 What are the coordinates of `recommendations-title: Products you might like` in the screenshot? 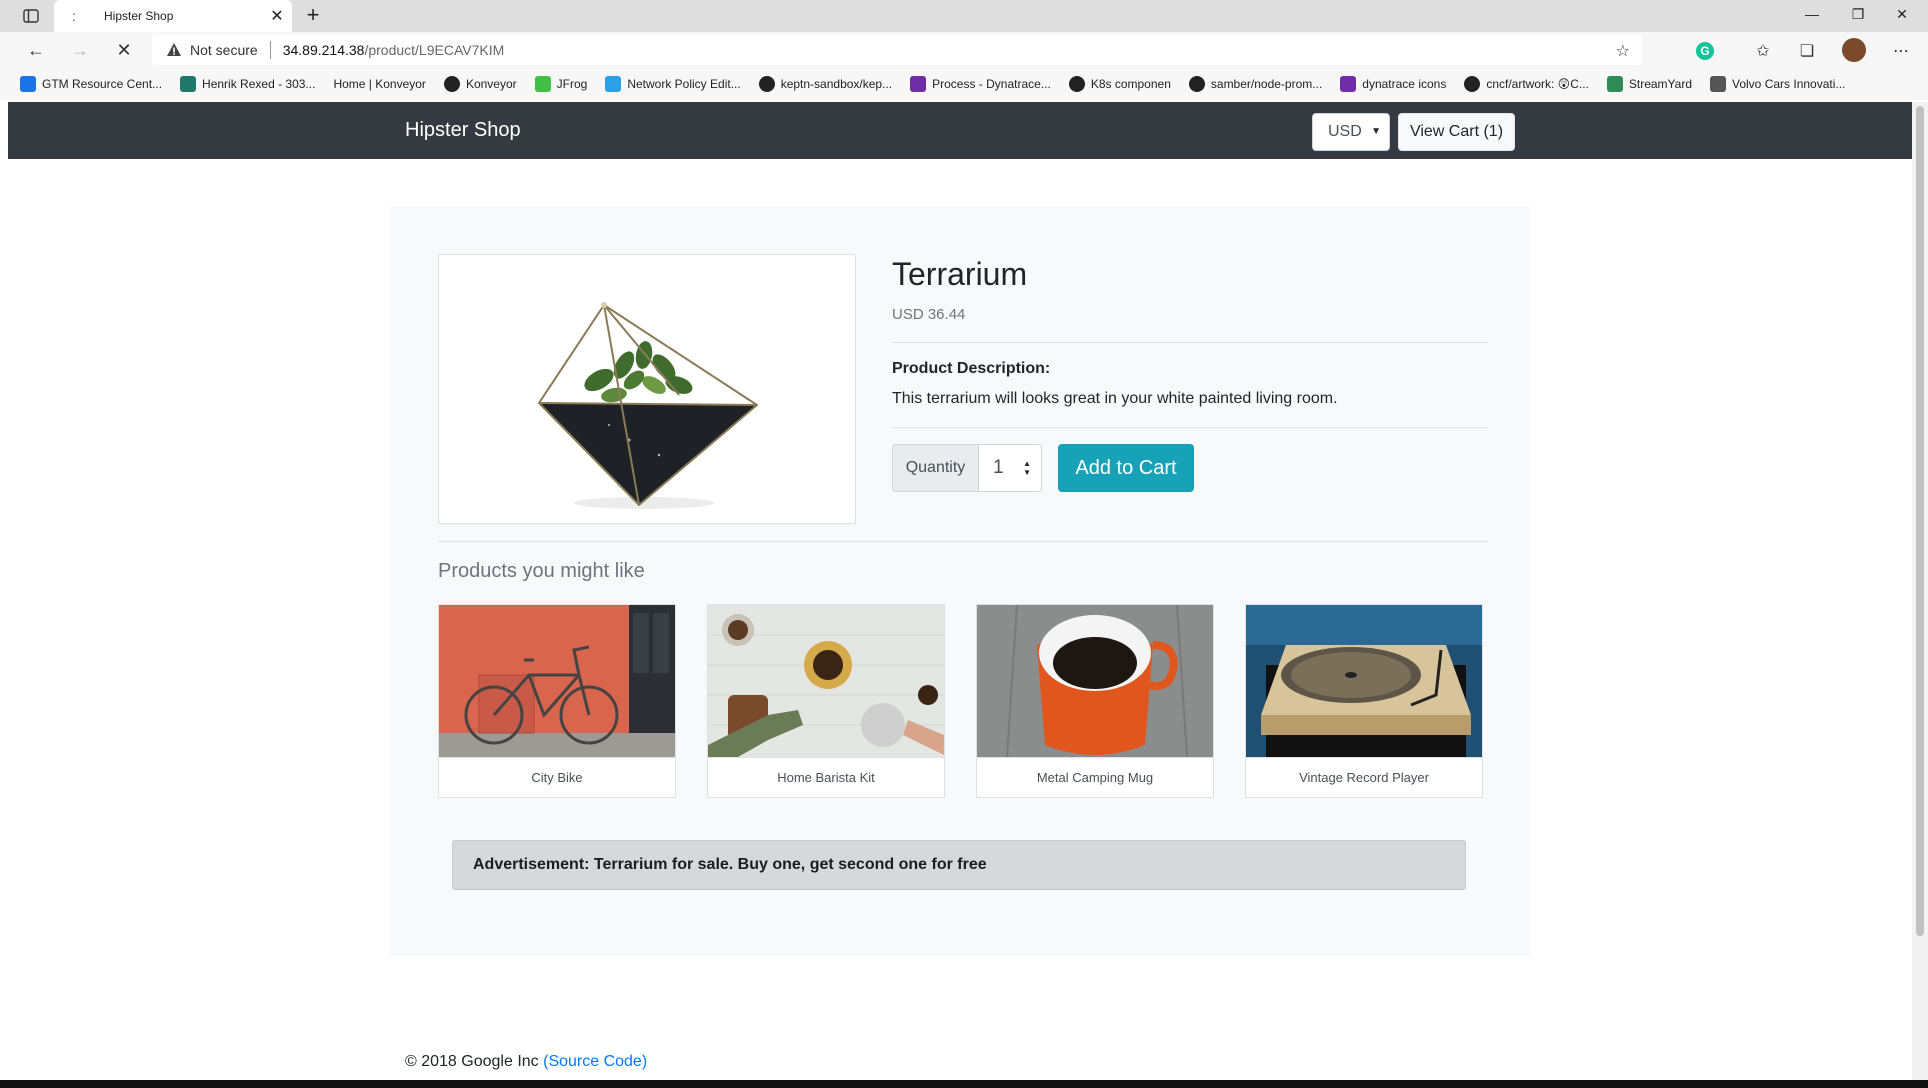 It's located at (541, 571).